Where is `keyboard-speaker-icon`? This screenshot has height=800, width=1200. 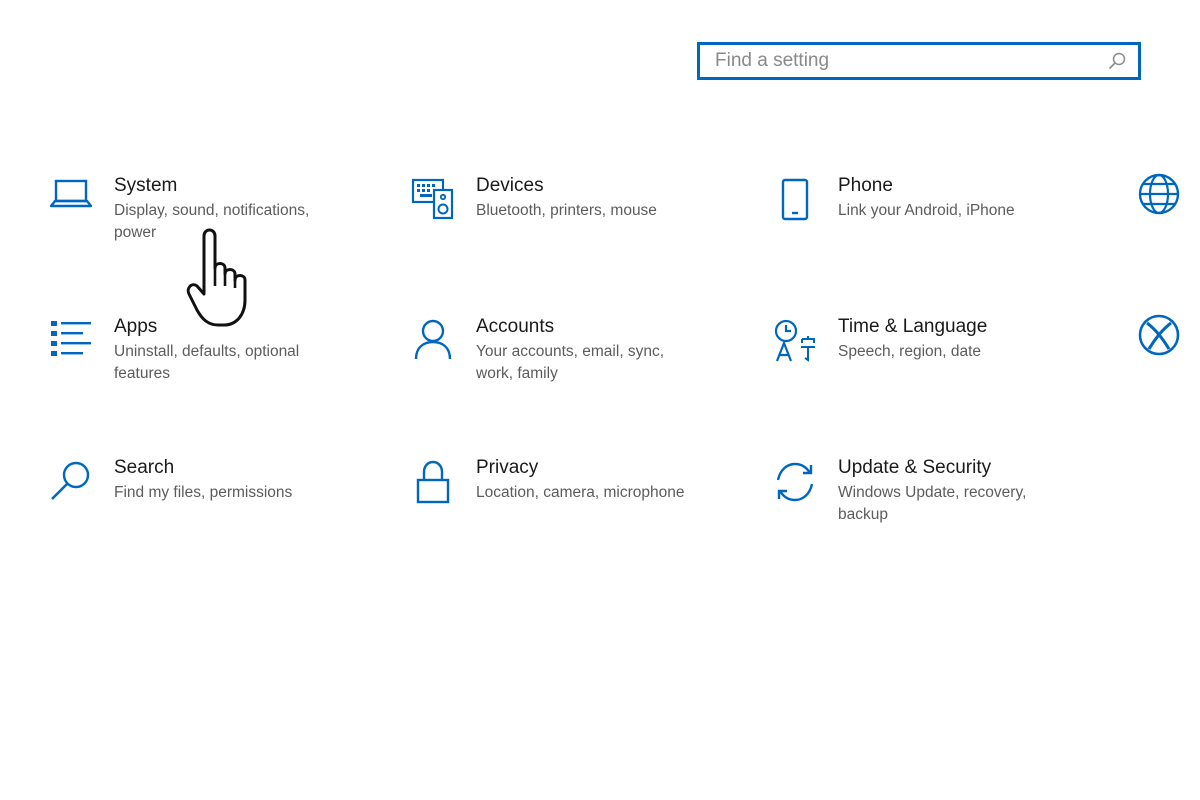
keyboard-speaker-icon is located at coordinates (433, 201).